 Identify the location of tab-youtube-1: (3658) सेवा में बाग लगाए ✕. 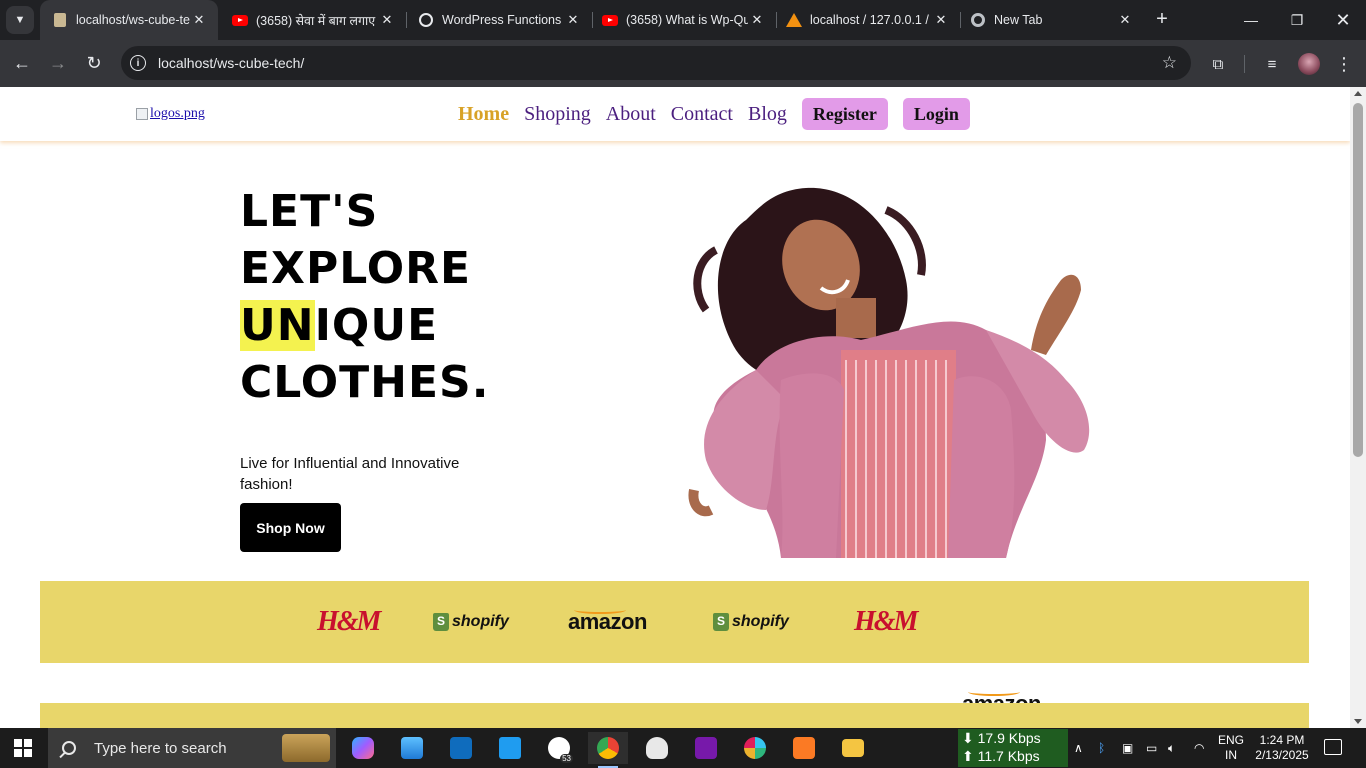
(313, 20).